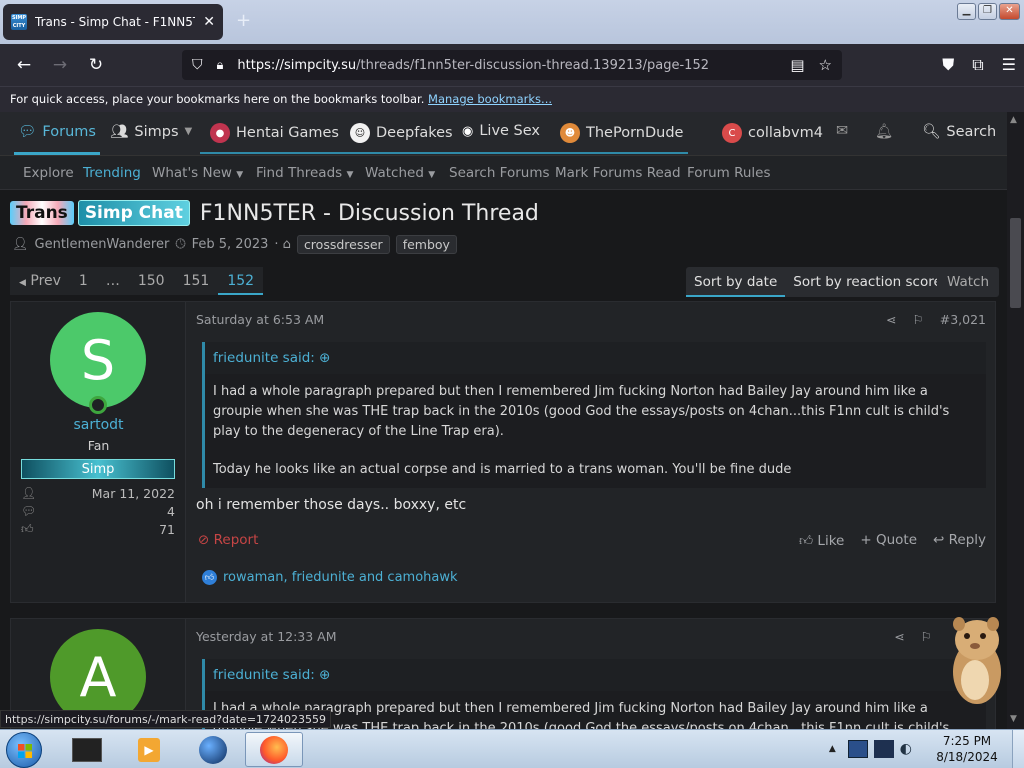 This screenshot has width=1024, height=768. Describe the element at coordinates (1013, 120) in the screenshot. I see `scroll-up-icon: ▲` at that location.